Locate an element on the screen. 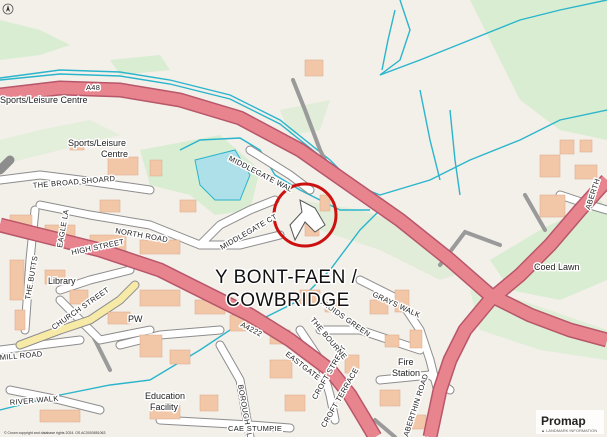 This screenshot has height=437, width=607. town-name-line1: Y BONT-FAEN / is located at coordinates (286, 277).